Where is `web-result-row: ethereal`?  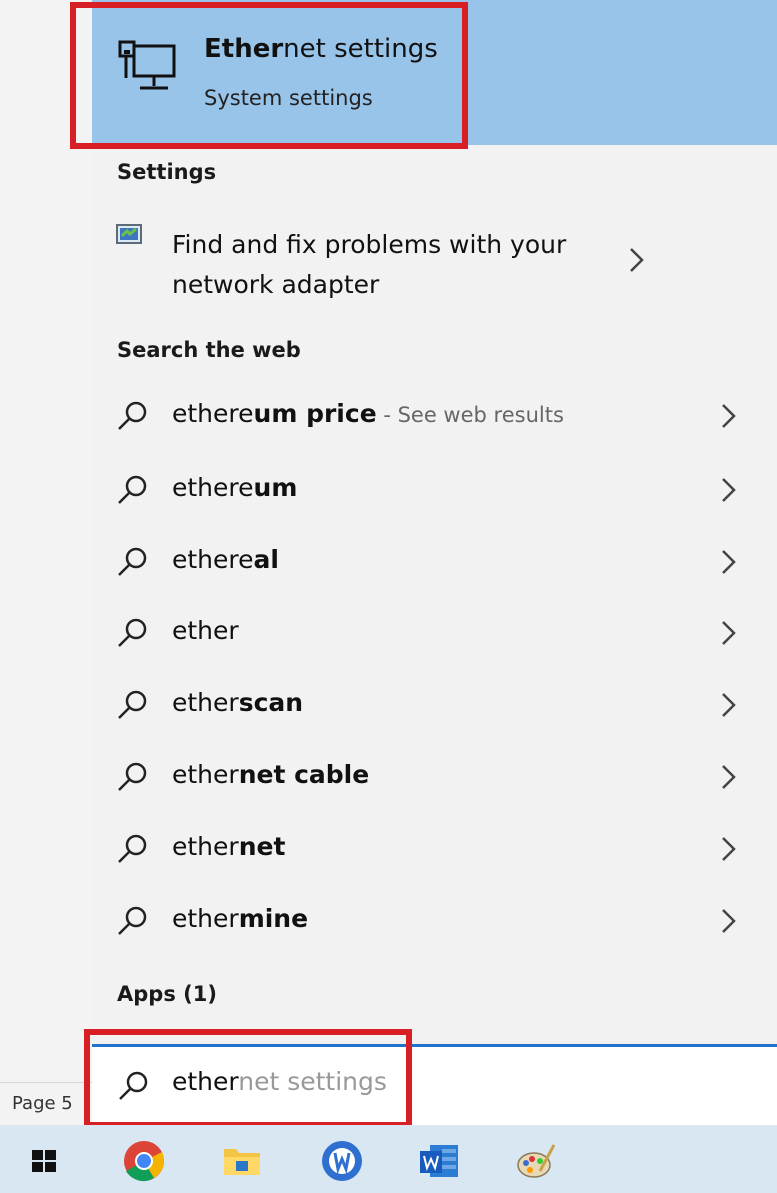 web-result-row: ethereal is located at coordinates (434, 562).